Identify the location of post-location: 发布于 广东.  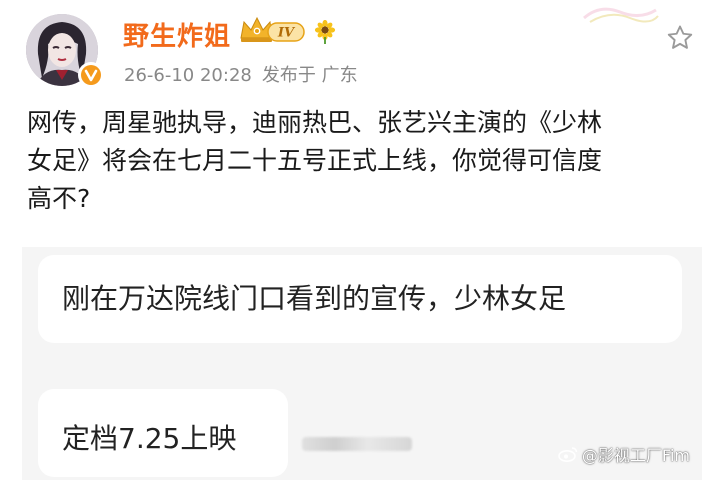
(309, 75).